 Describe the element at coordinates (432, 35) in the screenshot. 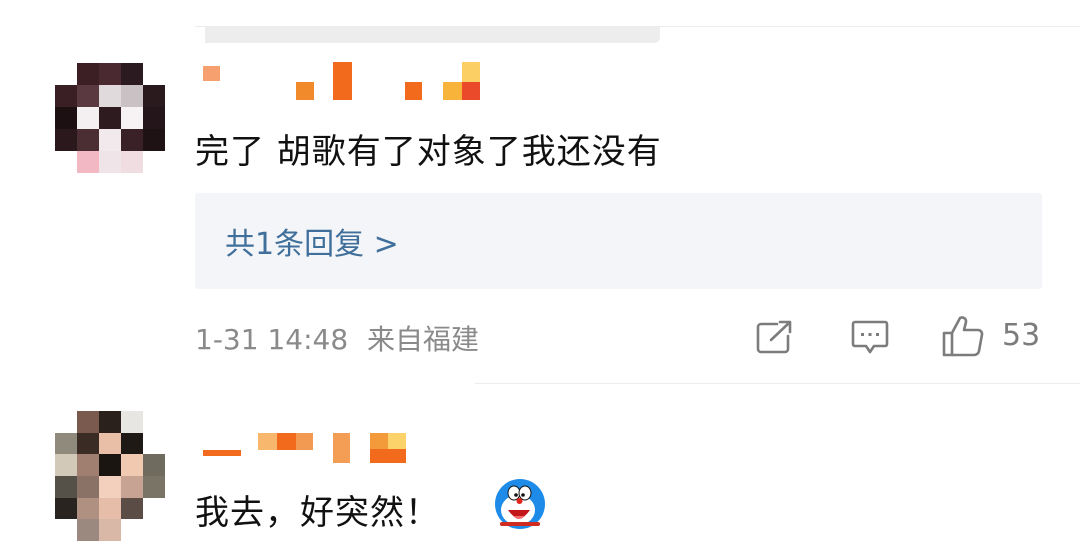

I see `previous-item-fragment` at that location.